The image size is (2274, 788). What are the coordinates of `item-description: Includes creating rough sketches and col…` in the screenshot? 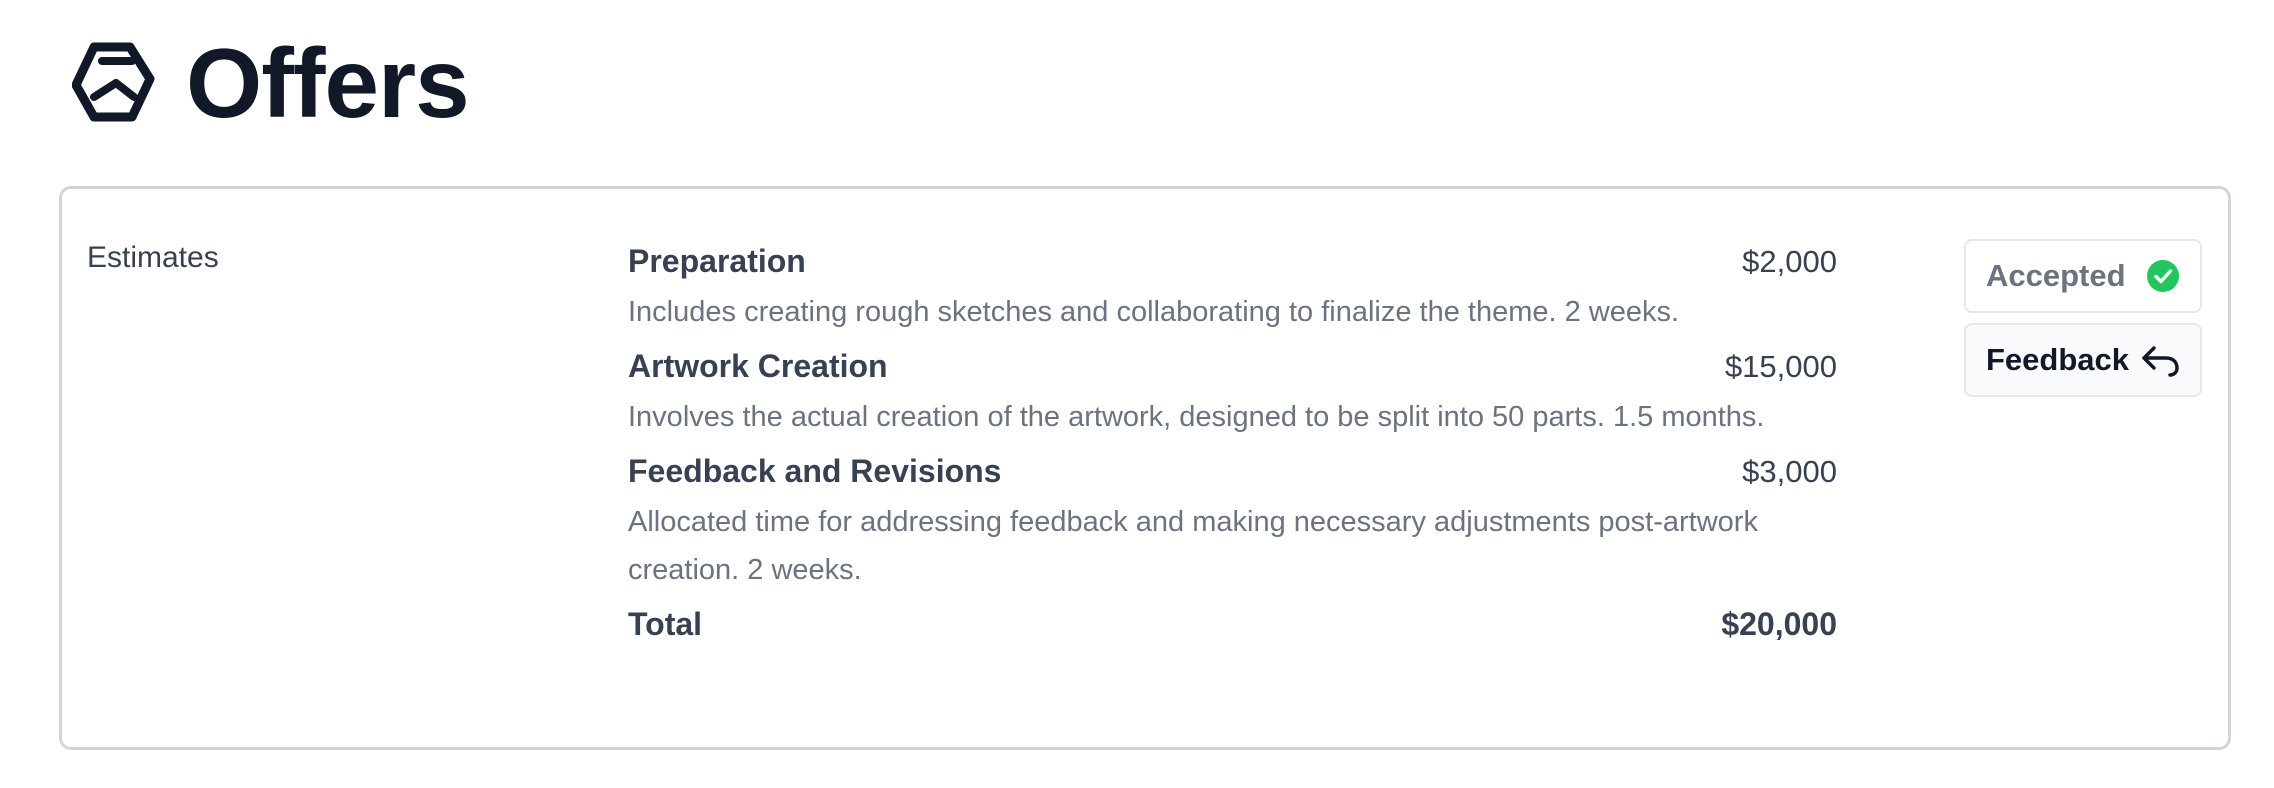 It's located at (1154, 312).